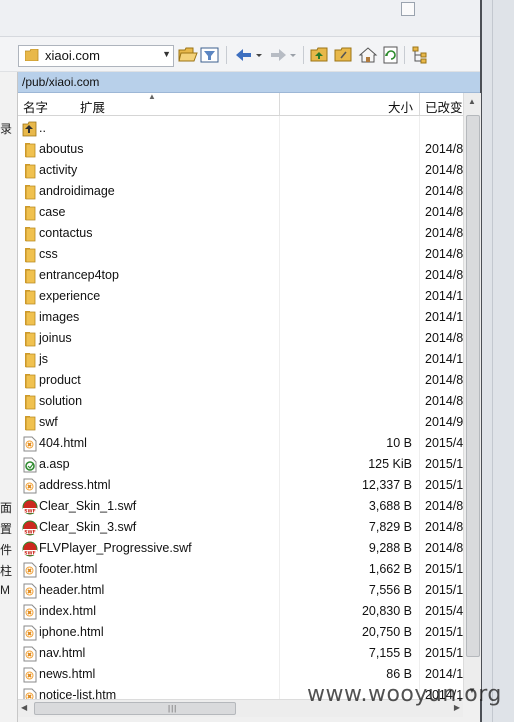 The image size is (514, 722). What do you see at coordinates (444, 106) in the screenshot?
I see `column-modified-header: 已改变` at bounding box center [444, 106].